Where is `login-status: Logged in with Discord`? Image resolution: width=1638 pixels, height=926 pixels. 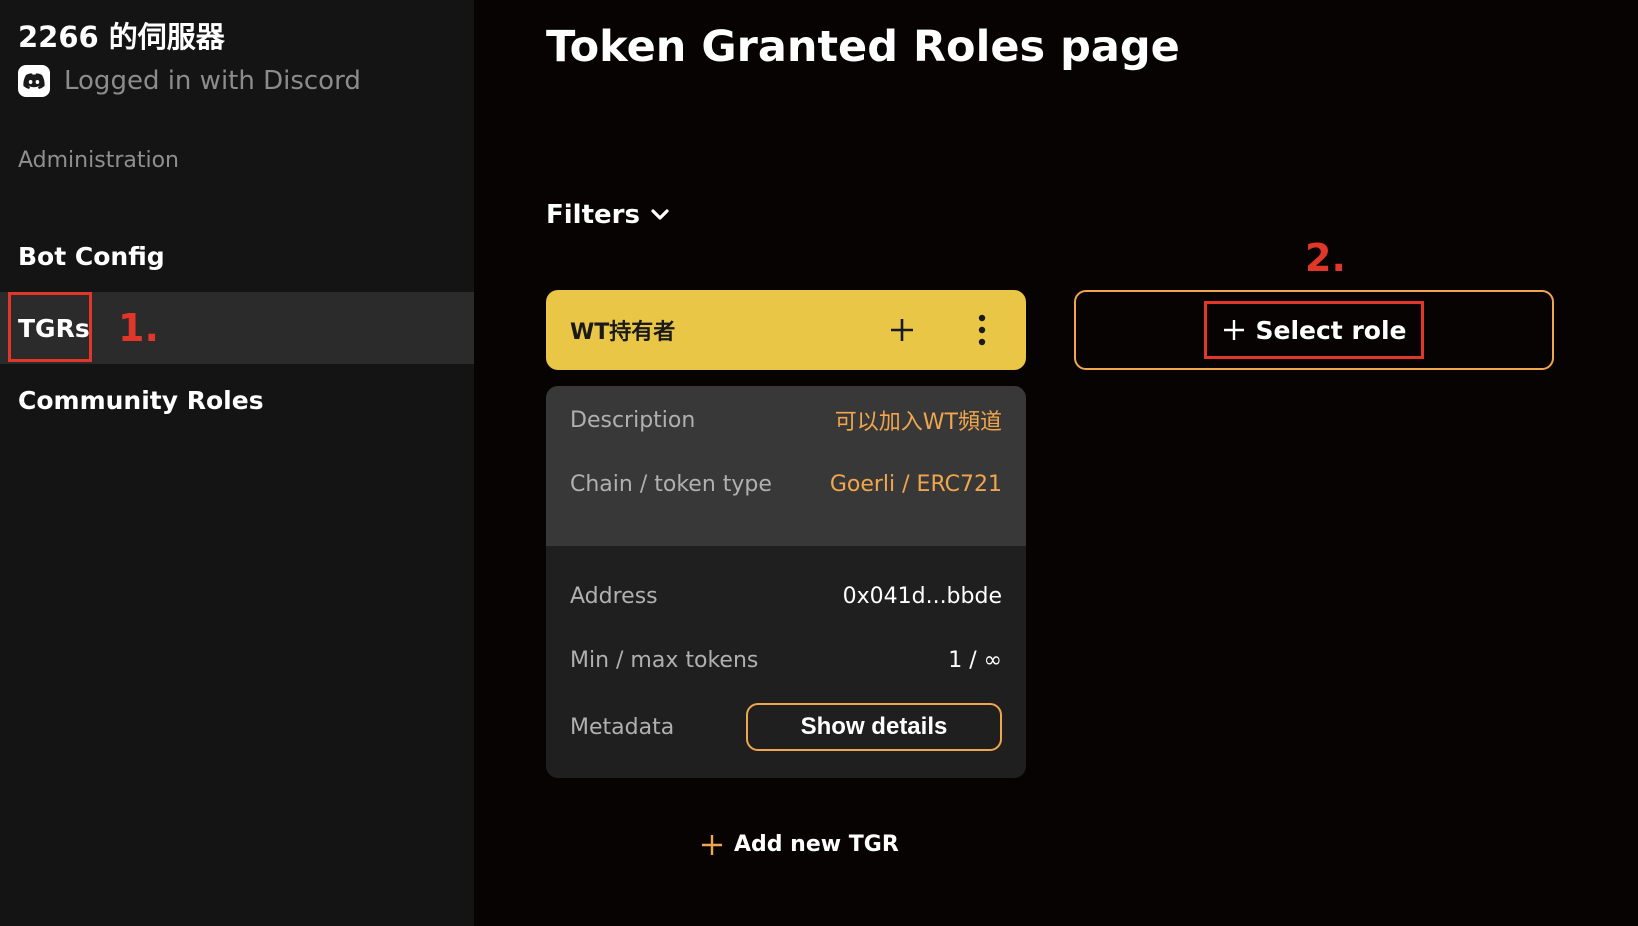 login-status: Logged in with Discord is located at coordinates (189, 81).